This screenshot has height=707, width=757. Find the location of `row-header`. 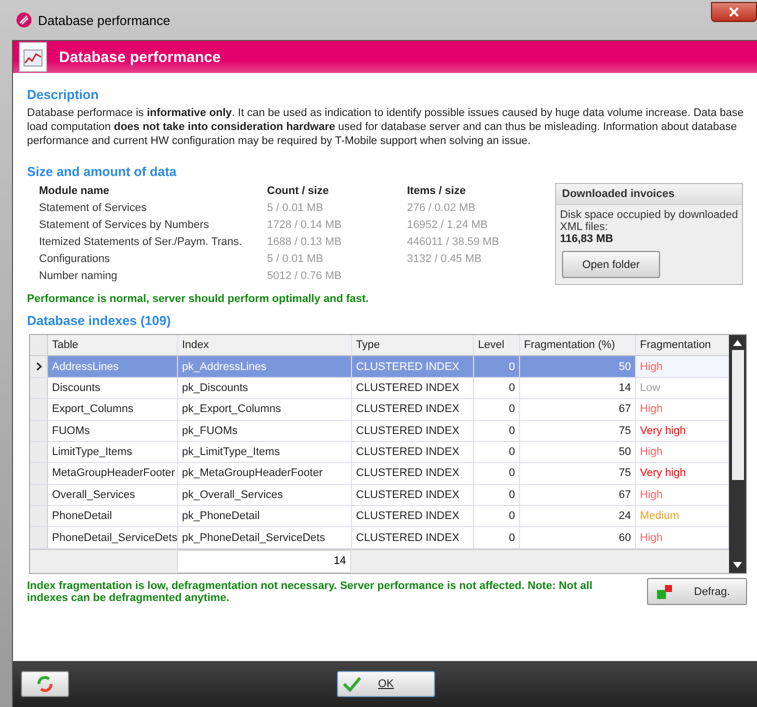

row-header is located at coordinates (39, 366).